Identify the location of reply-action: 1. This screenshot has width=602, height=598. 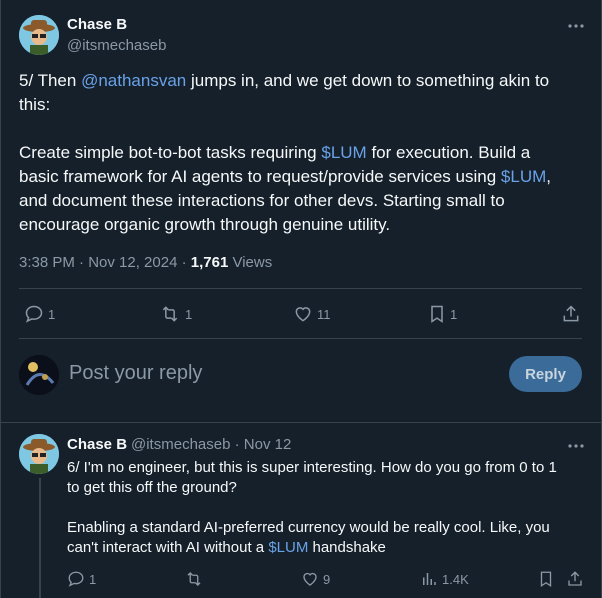
(39, 314).